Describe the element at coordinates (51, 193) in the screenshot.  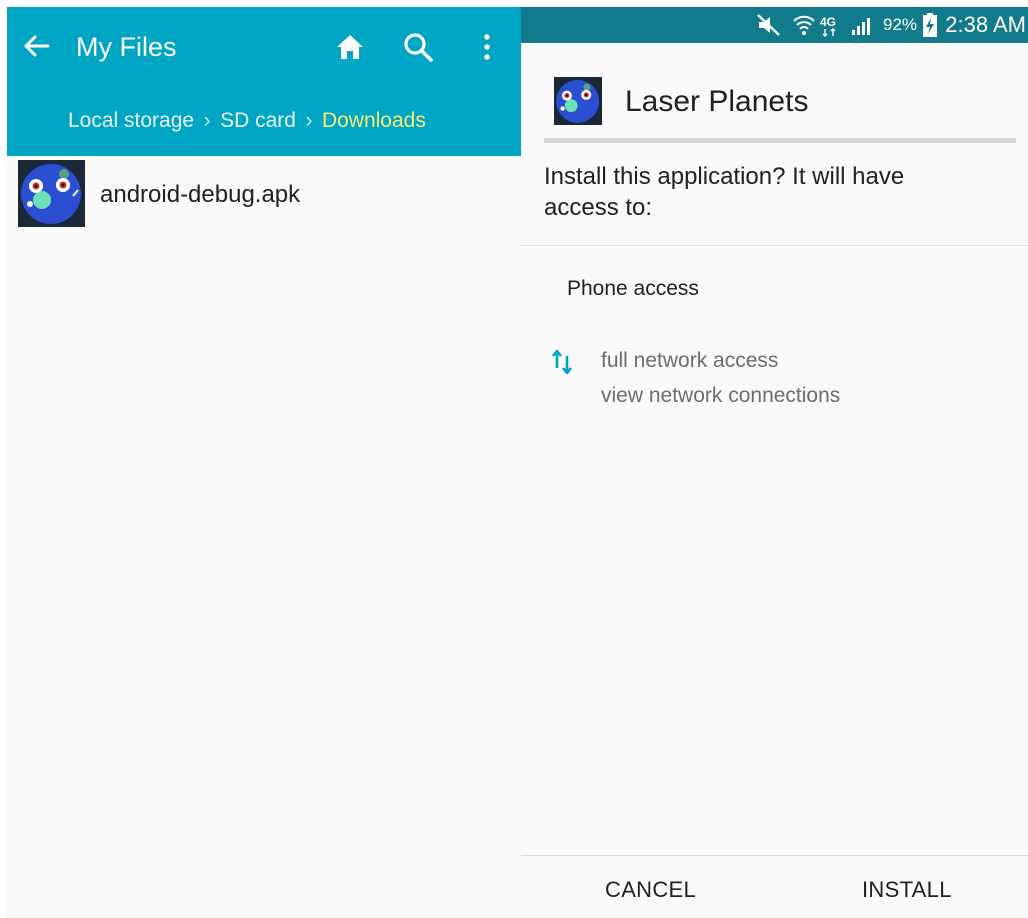
I see `planet-app-icon` at that location.